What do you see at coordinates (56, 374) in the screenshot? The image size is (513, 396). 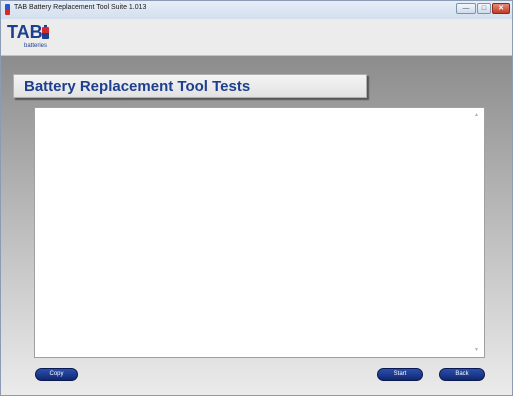 I see `copy-button: Copy` at bounding box center [56, 374].